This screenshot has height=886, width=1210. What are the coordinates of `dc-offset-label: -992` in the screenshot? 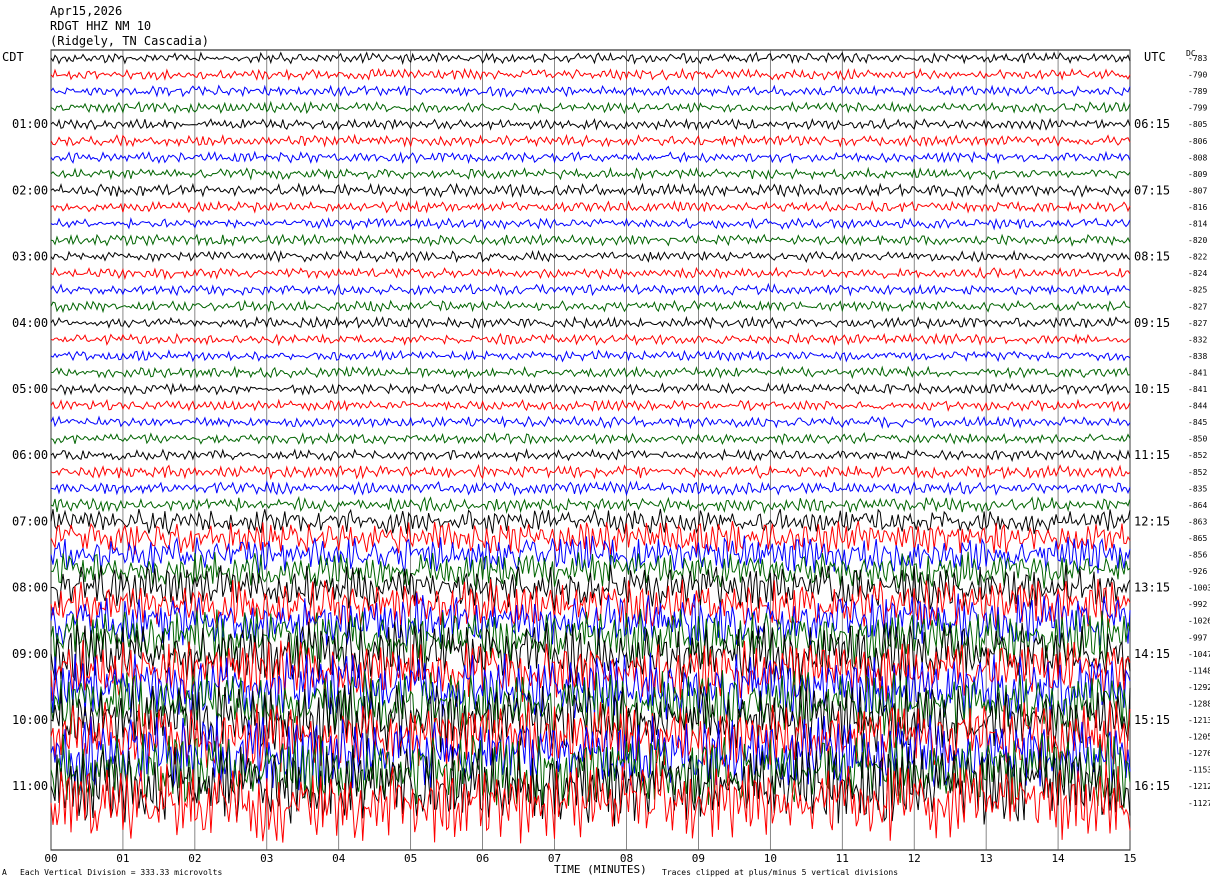 It's located at (1197, 604).